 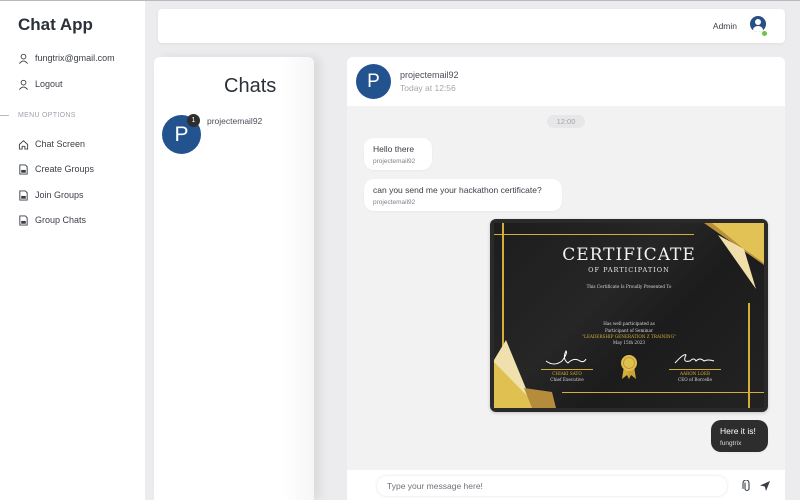 I want to click on contact-name: projectemail92, so click(x=429, y=75).